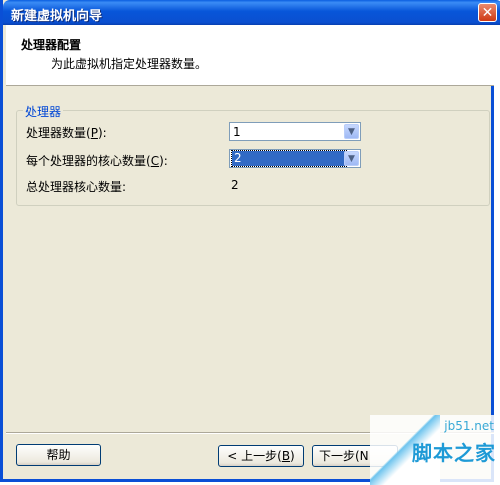  I want to click on title-bar: 新建虚拟机向导 ✕, so click(251, 12).